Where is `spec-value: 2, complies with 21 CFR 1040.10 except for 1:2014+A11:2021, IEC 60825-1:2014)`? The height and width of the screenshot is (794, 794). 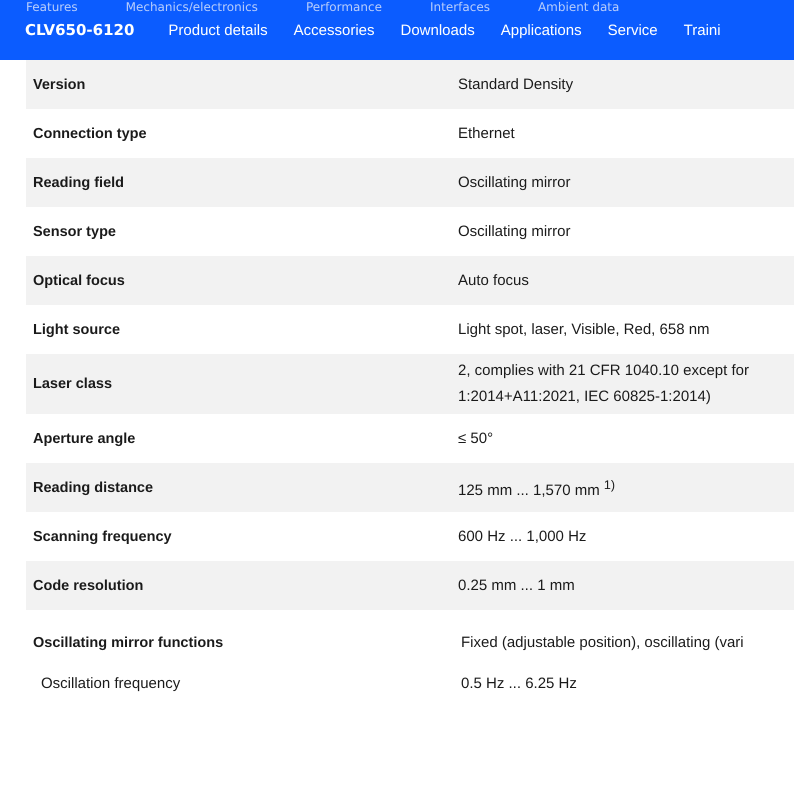 spec-value: 2, complies with 21 CFR 1040.10 except for 1:2014+A11:2021, IEC 60825-1:2014) is located at coordinates (604, 384).